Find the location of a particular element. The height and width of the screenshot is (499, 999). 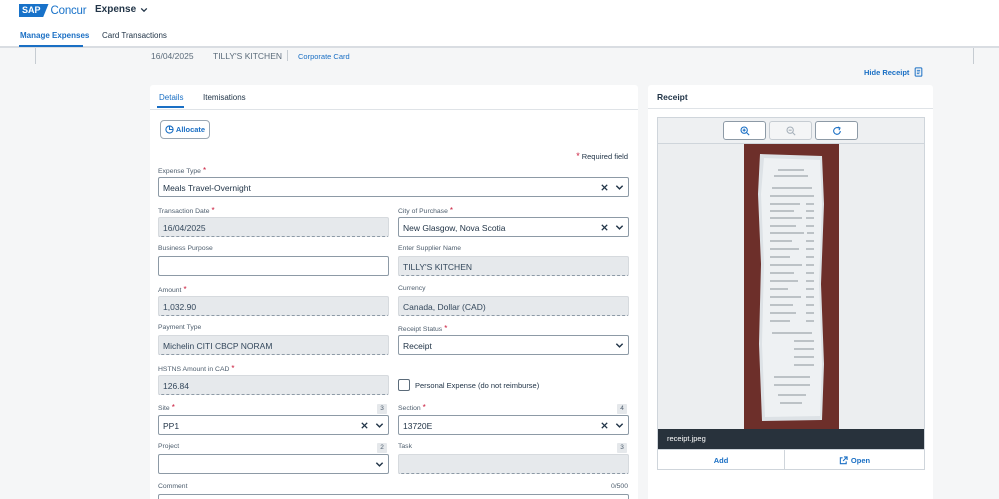

receipt-status-label-text: Receipt Status is located at coordinates (420, 329).